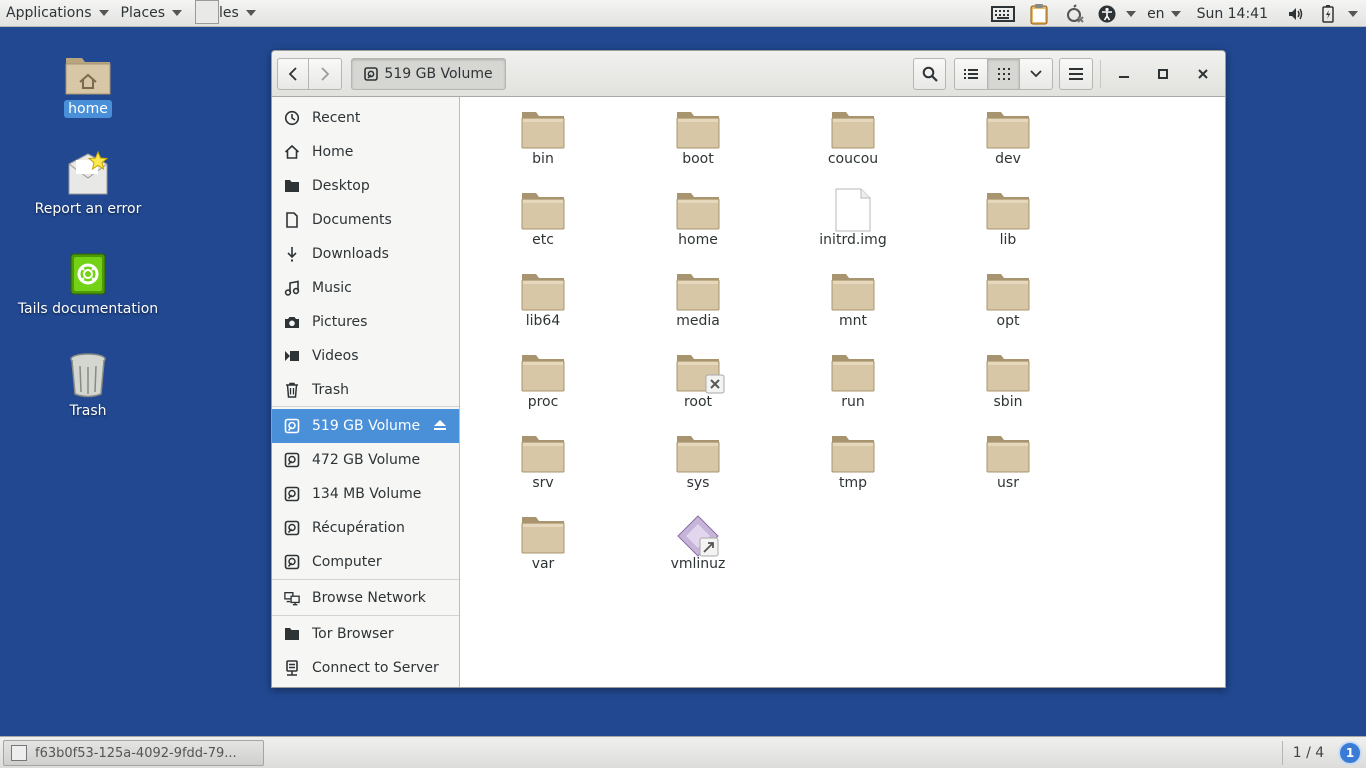 The width and height of the screenshot is (1366, 768). What do you see at coordinates (103, 13) in the screenshot?
I see `chevron-down-icon` at bounding box center [103, 13].